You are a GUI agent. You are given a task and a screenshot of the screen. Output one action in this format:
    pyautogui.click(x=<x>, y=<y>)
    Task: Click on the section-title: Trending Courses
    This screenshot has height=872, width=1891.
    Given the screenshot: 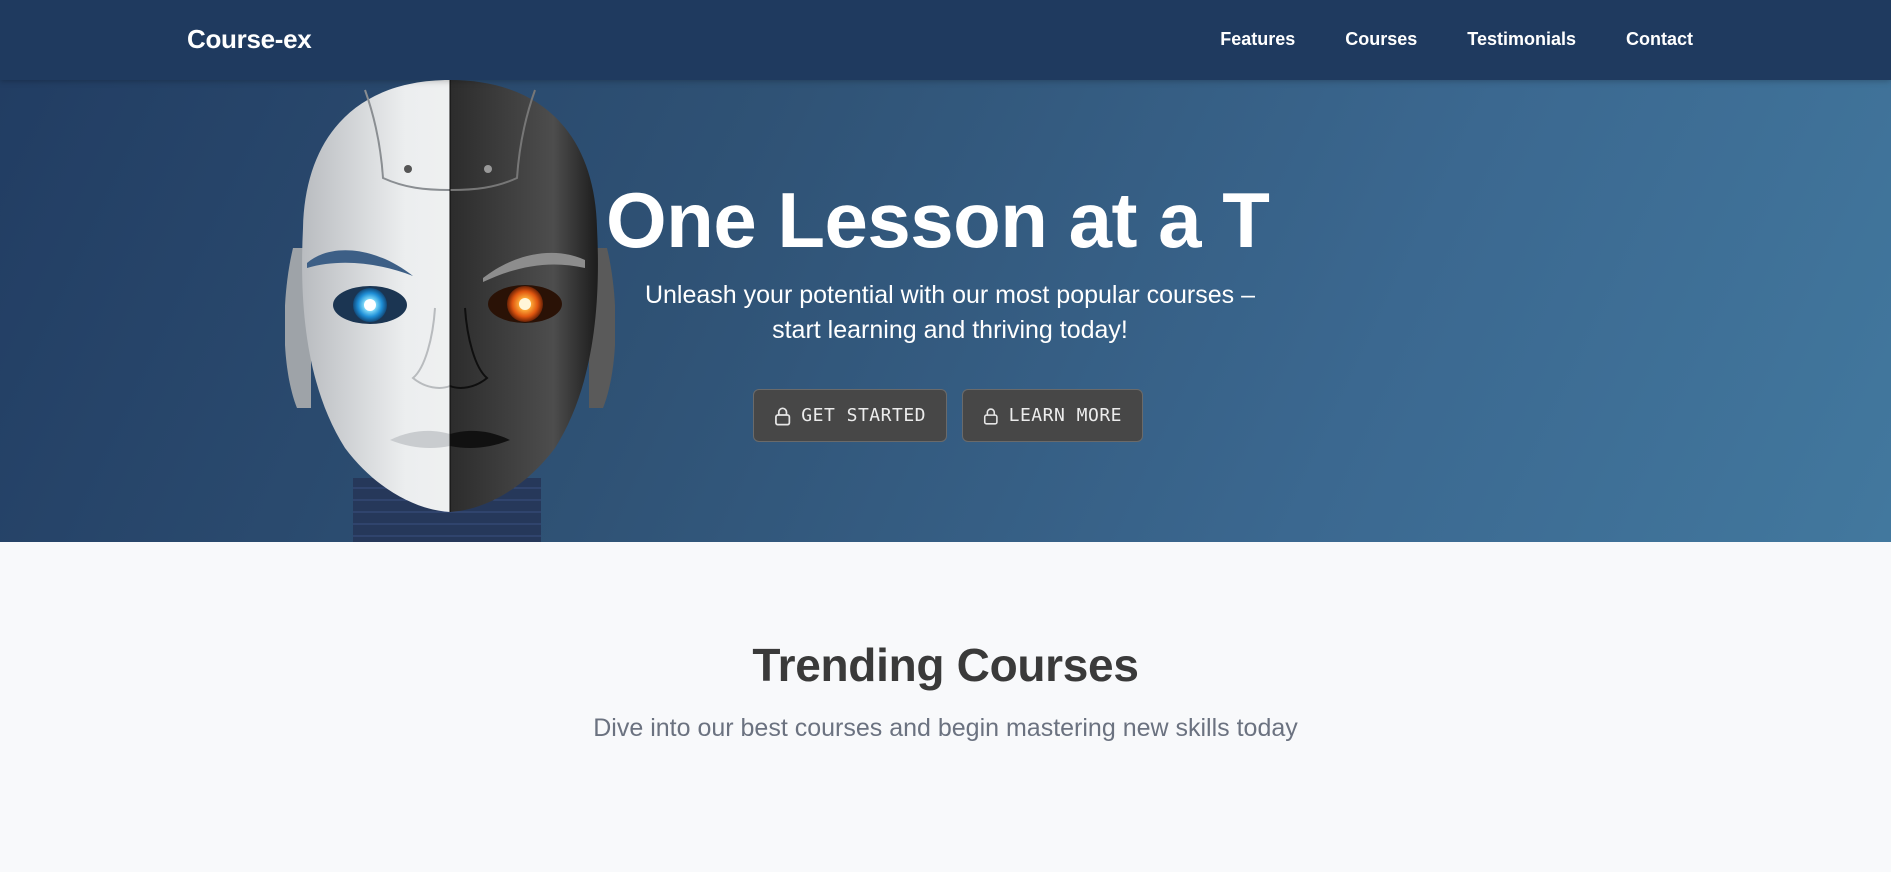 What is the action you would take?
    pyautogui.click(x=945, y=665)
    